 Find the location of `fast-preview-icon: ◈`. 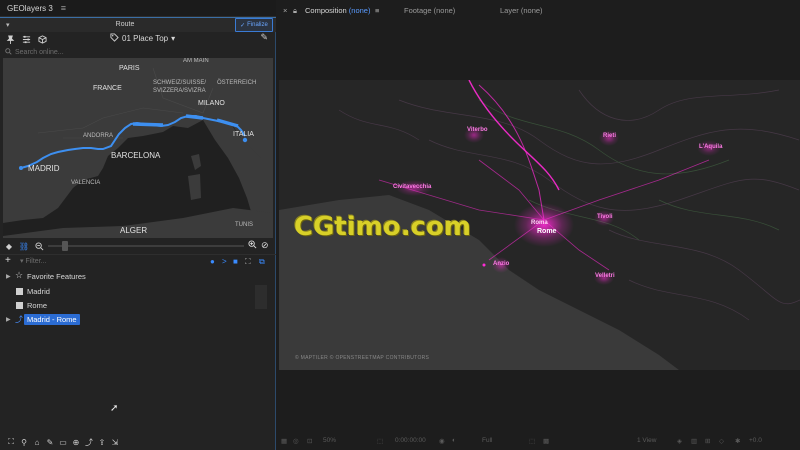

fast-preview-icon: ◈ is located at coordinates (679, 441).